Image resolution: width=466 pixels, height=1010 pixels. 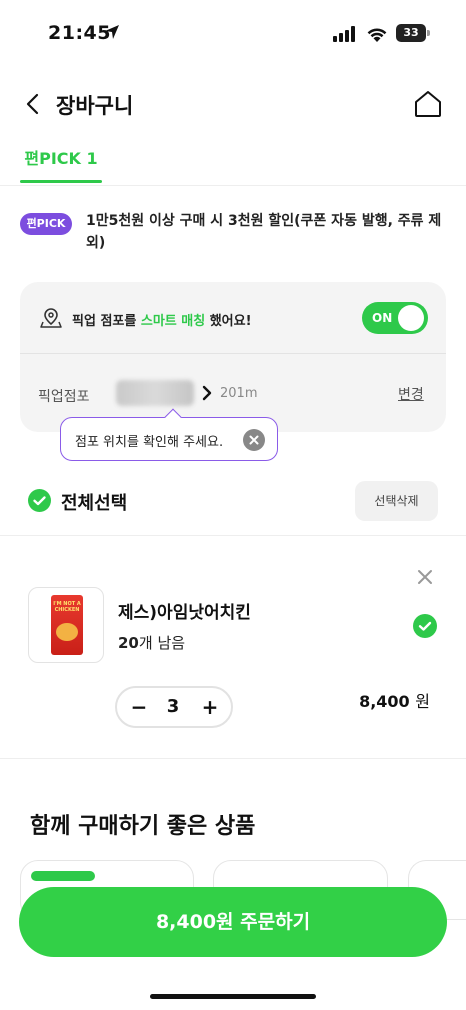 I want to click on store-distance: 201m, so click(x=239, y=393).